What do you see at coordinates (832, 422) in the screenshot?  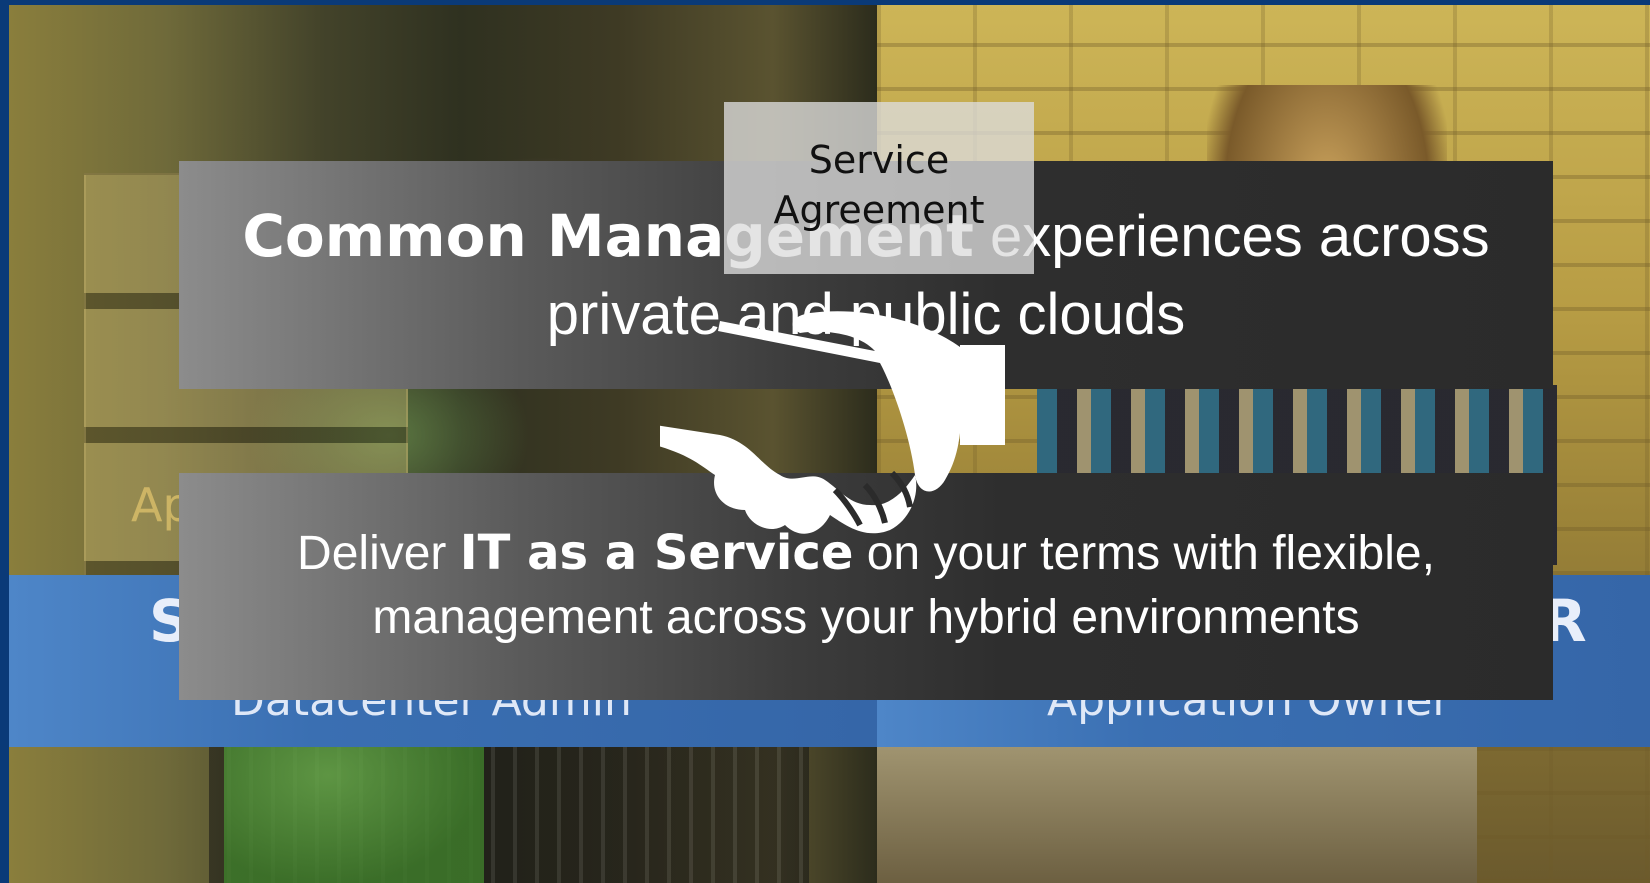 I see `handshake-icon` at bounding box center [832, 422].